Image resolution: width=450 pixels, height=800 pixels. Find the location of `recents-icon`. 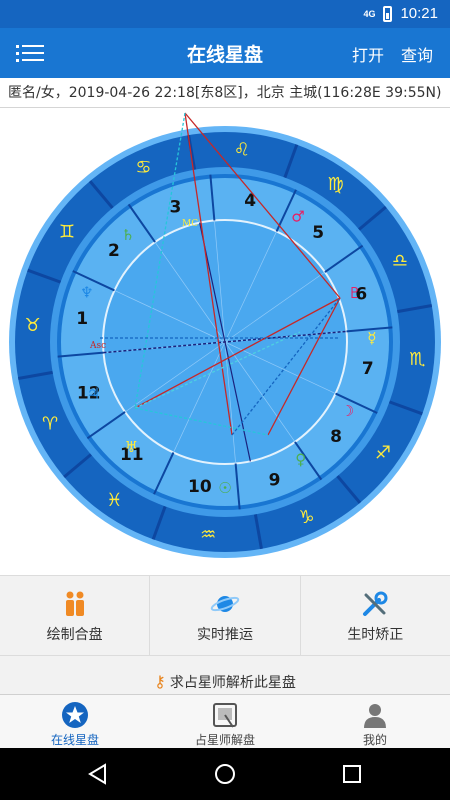

recents-icon is located at coordinates (352, 774).